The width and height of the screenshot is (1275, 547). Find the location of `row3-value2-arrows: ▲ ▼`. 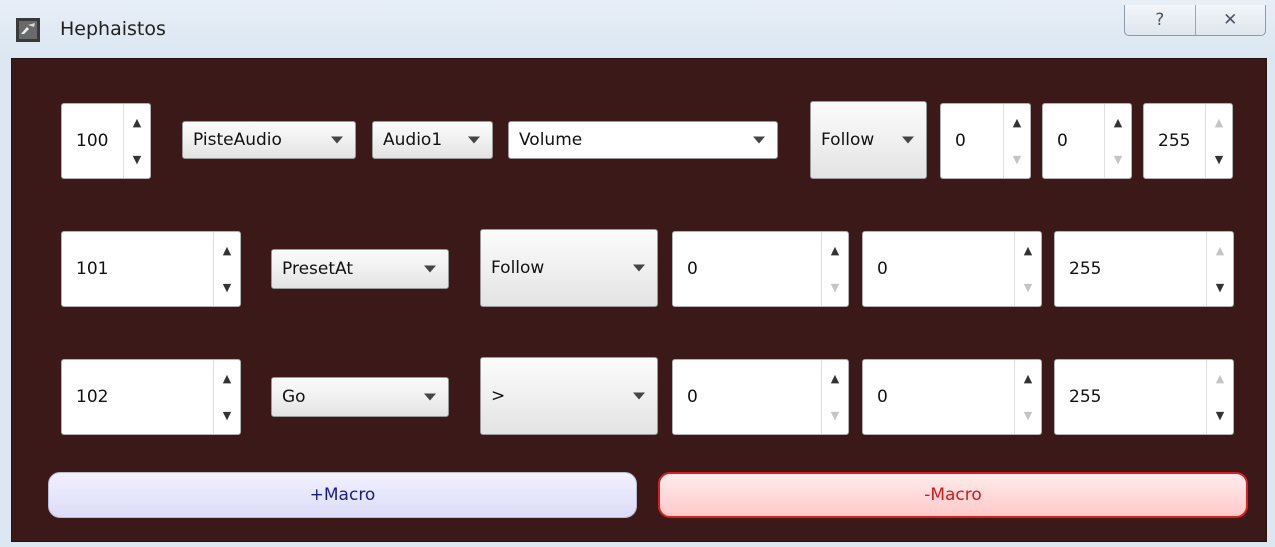

row3-value2-arrows: ▲ ▼ is located at coordinates (1027, 397).